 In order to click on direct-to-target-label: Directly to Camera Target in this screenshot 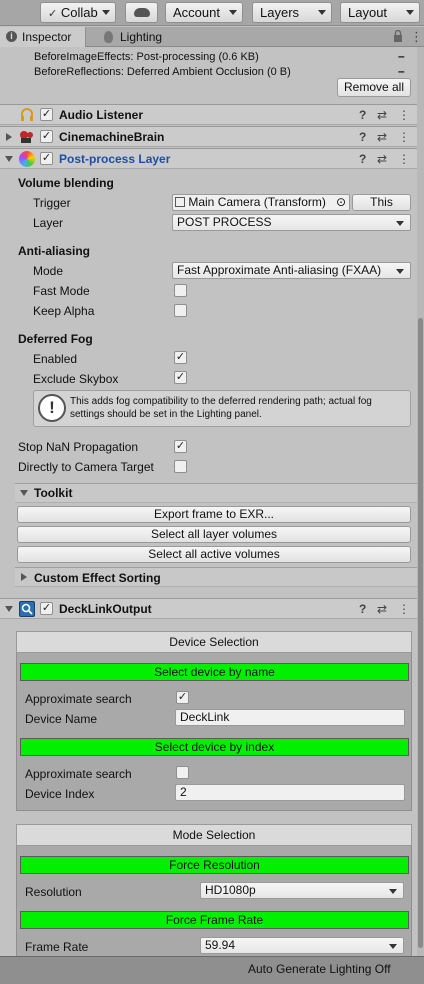, I will do `click(86, 467)`.